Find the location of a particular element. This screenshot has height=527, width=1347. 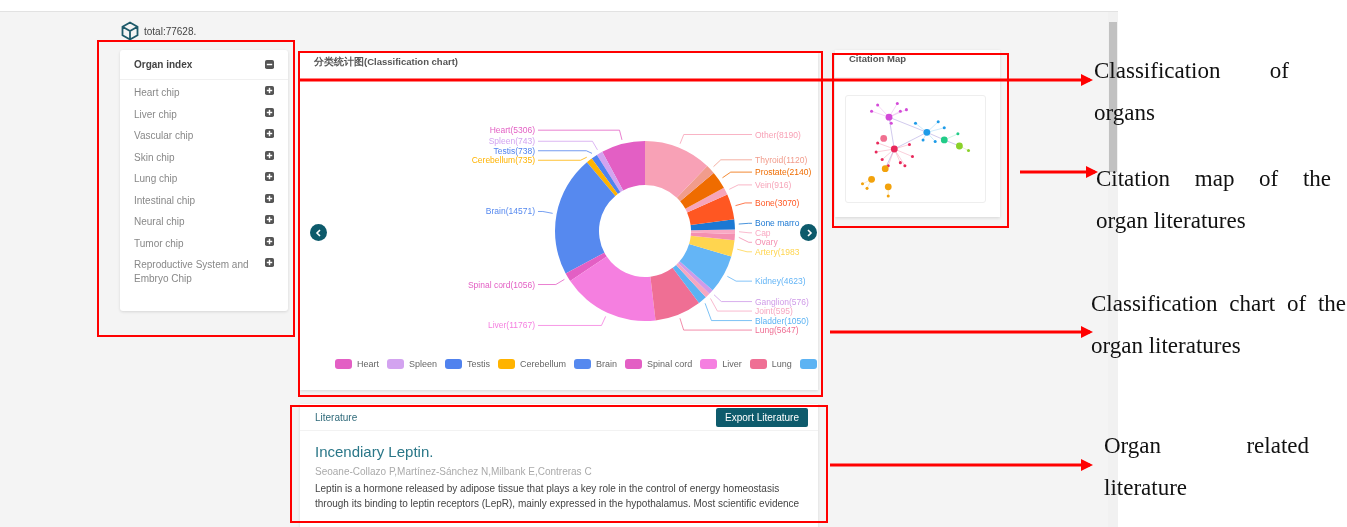

legend-label: Lung is located at coordinates (781, 364).